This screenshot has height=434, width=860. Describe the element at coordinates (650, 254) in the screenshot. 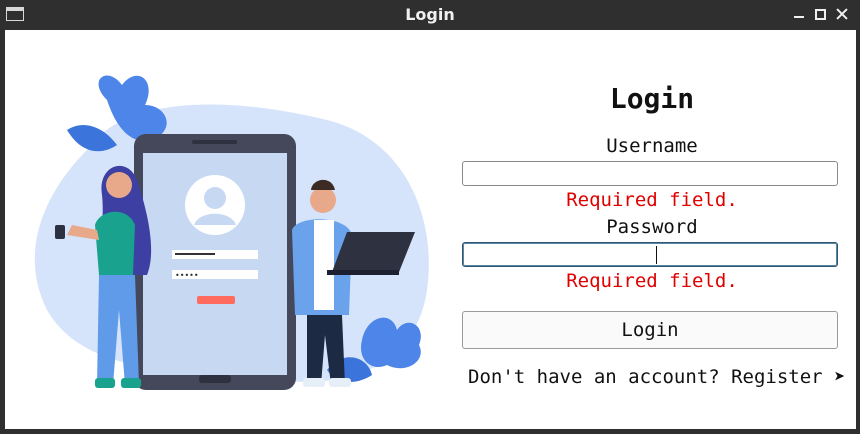

I see `password-input` at that location.